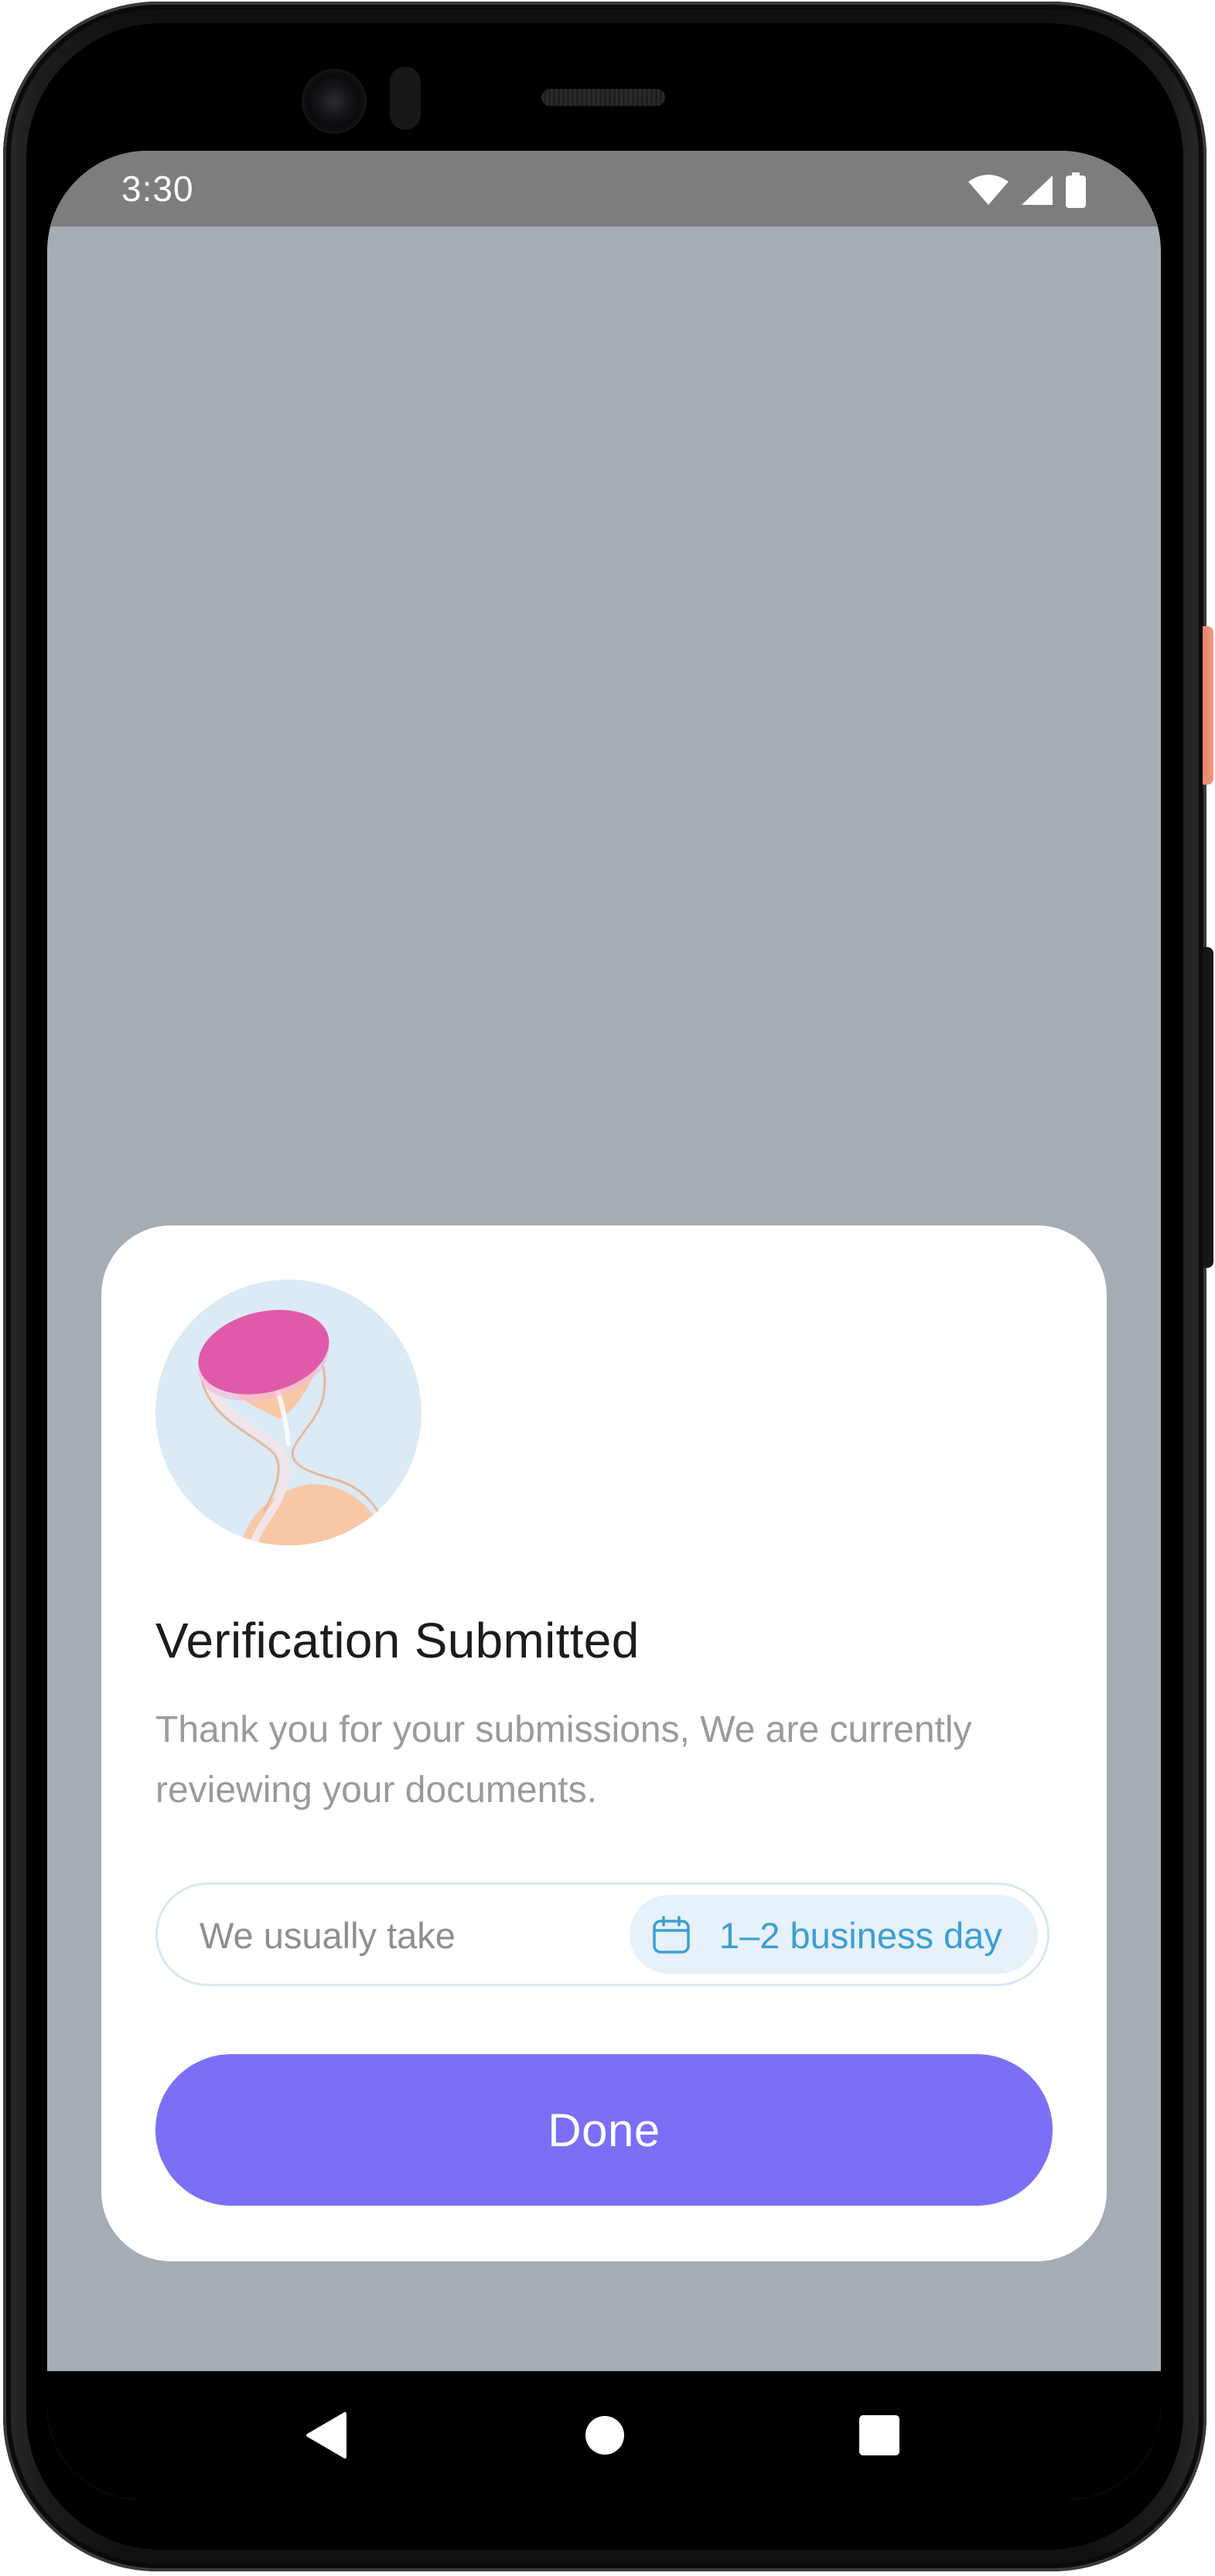 The image size is (1215, 2576). I want to click on recents-button, so click(880, 2435).